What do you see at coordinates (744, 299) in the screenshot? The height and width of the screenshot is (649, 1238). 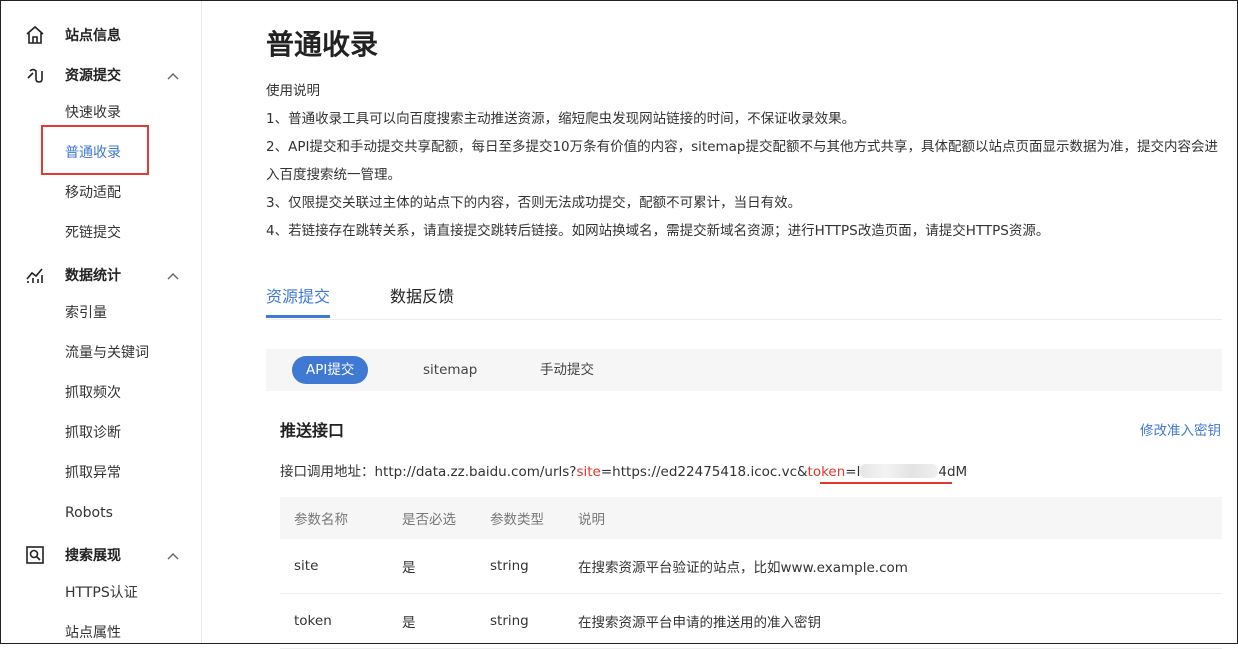 I see `main-tabs: 资源提交 数据反馈` at bounding box center [744, 299].